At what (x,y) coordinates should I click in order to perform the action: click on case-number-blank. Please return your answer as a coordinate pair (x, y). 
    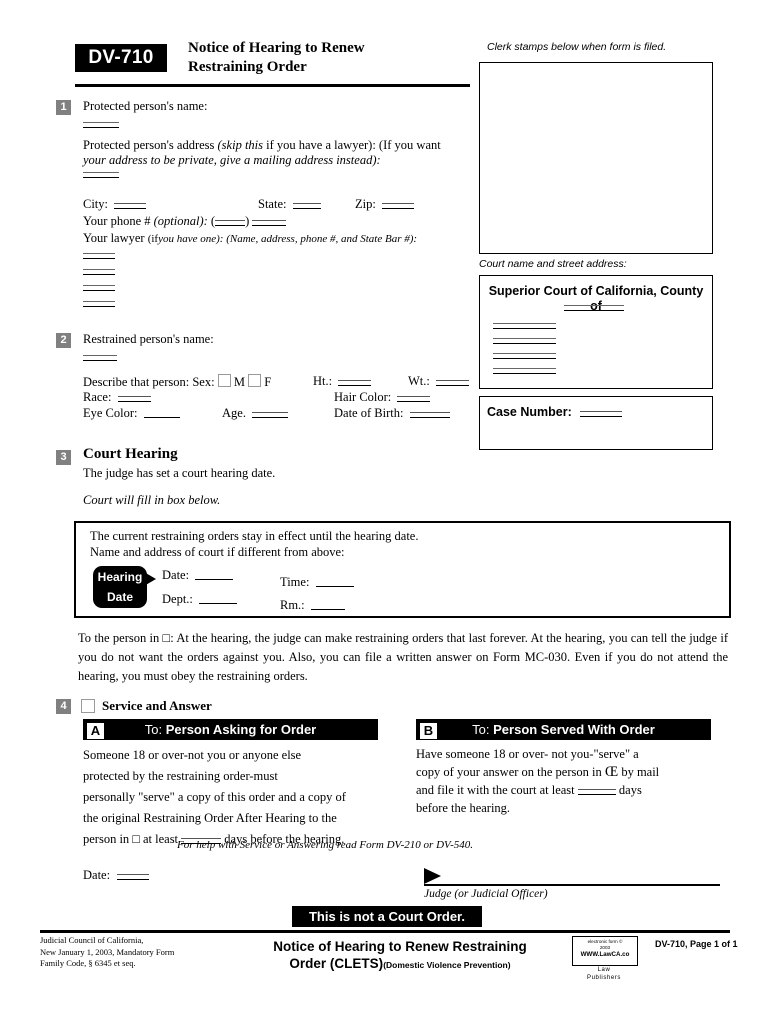
    Looking at the image, I should click on (601, 414).